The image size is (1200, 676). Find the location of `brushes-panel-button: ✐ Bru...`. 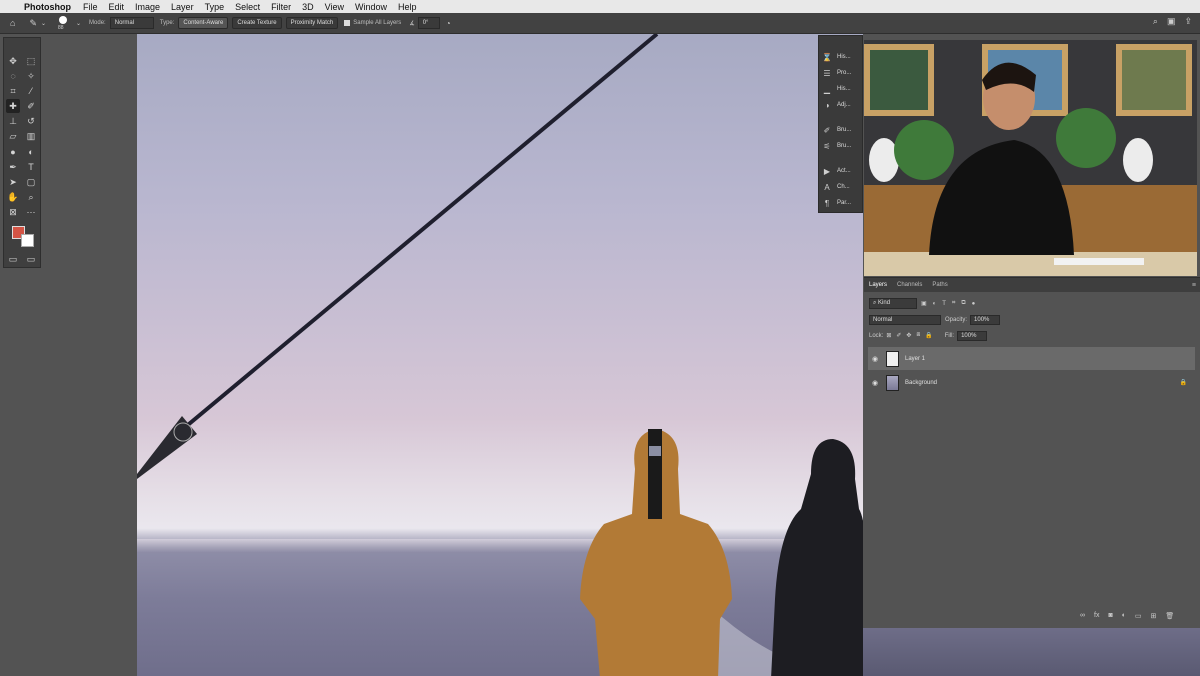

brushes-panel-button: ✐ Bru... is located at coordinates (842, 130).